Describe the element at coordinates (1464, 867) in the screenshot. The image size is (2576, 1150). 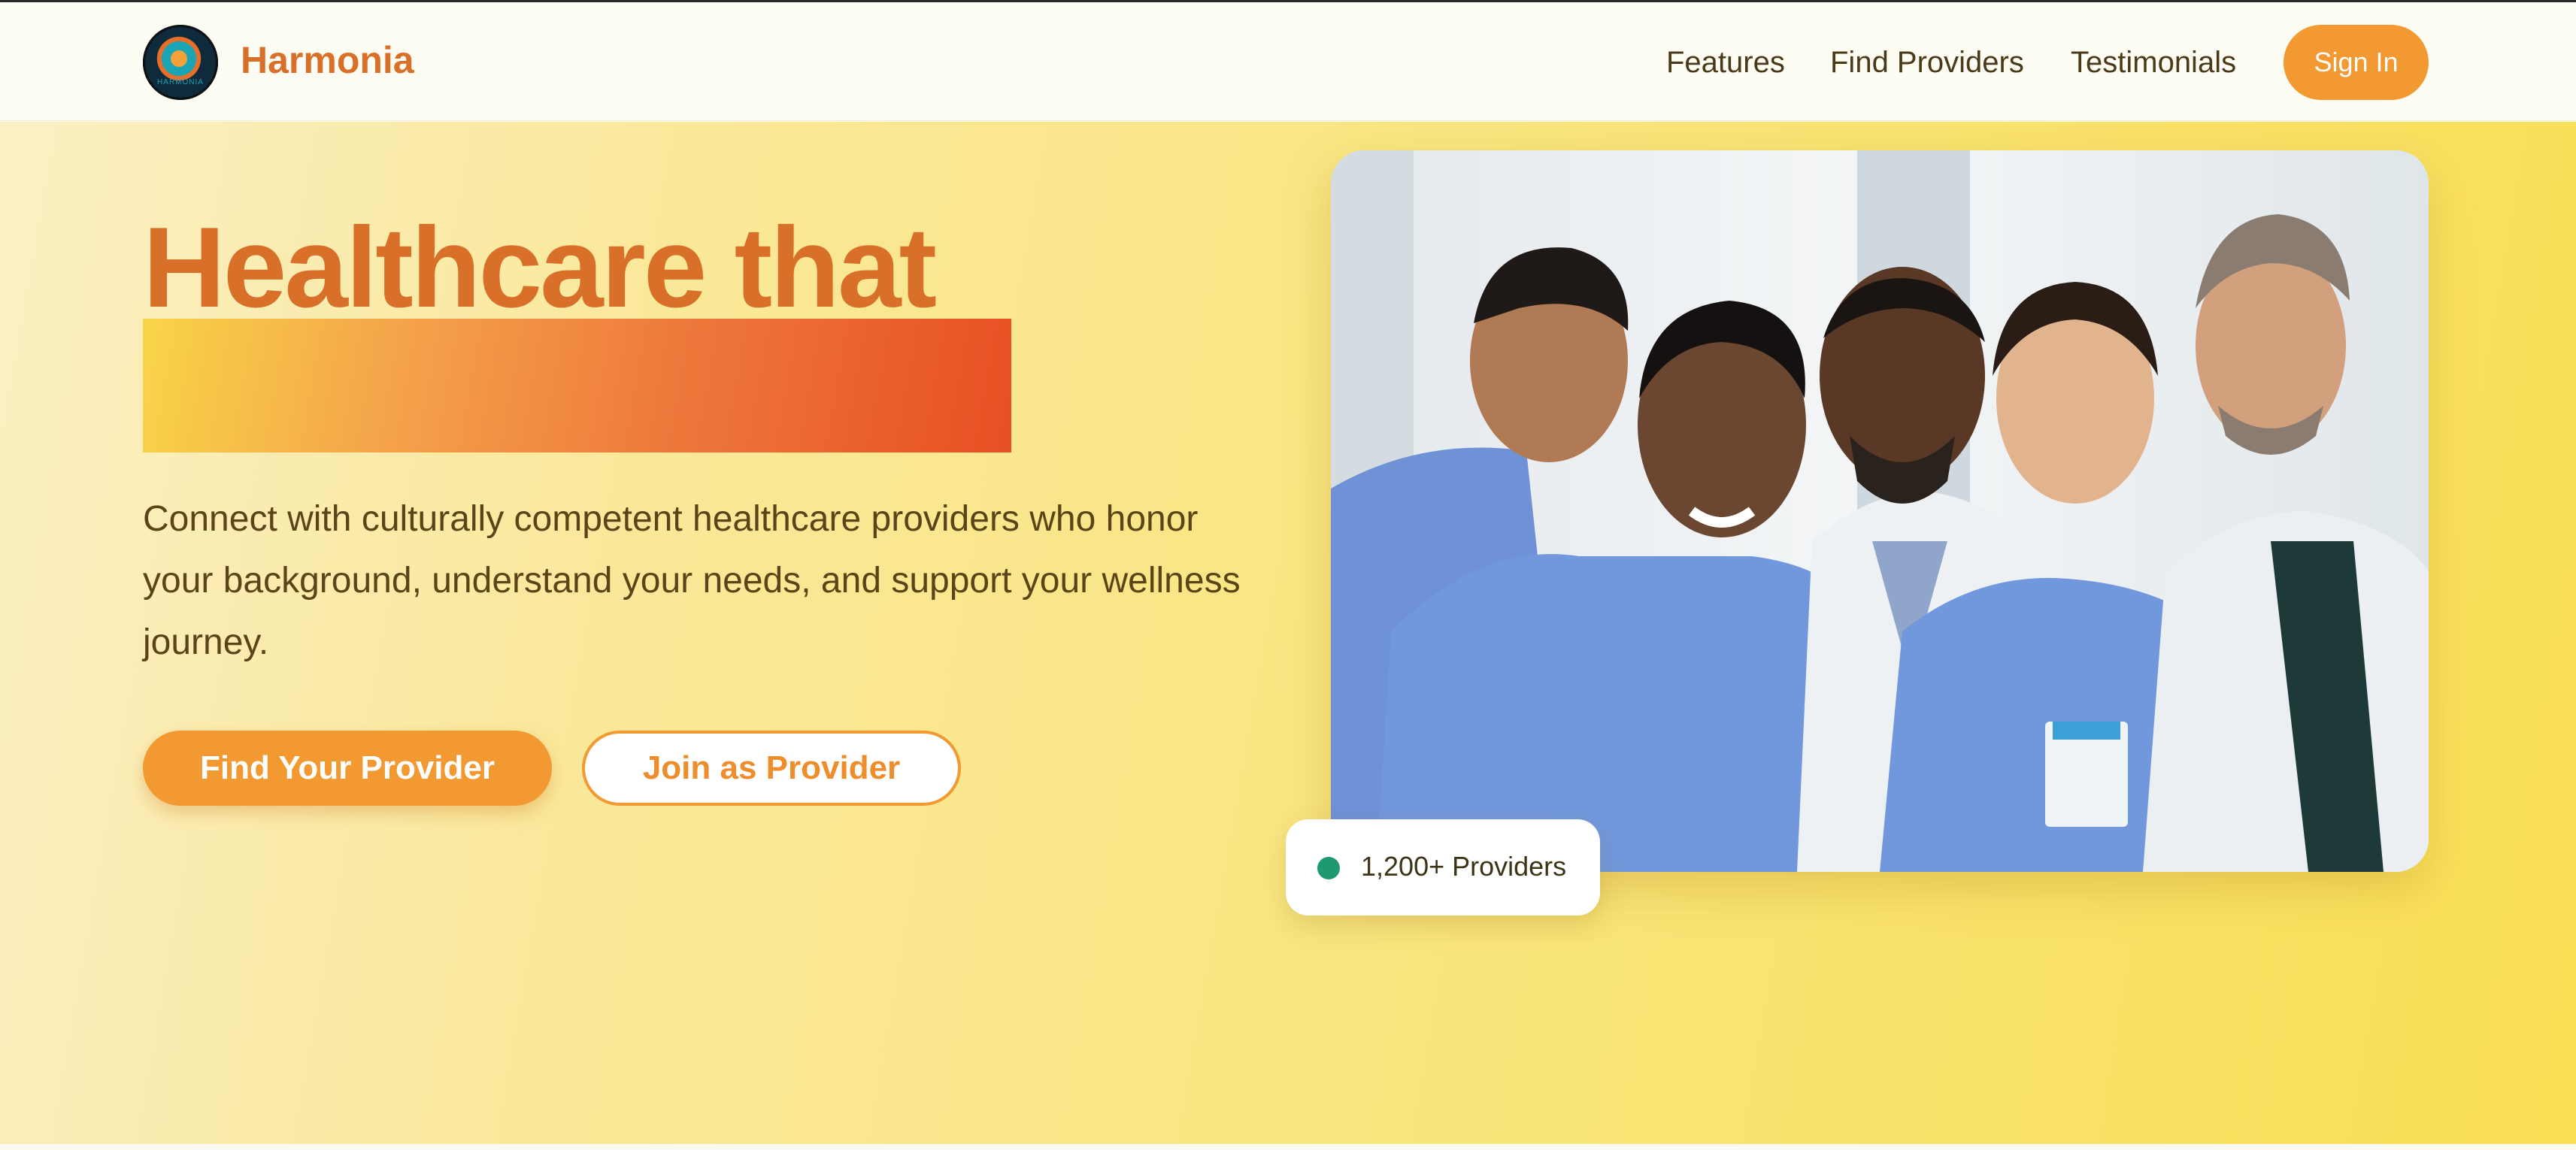
I see `providers-count-text: 1,200+ Providers` at that location.